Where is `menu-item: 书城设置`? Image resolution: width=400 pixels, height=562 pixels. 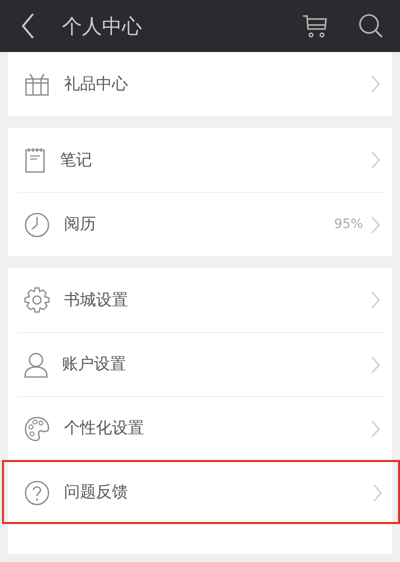
menu-item: 书城设置 is located at coordinates (202, 300).